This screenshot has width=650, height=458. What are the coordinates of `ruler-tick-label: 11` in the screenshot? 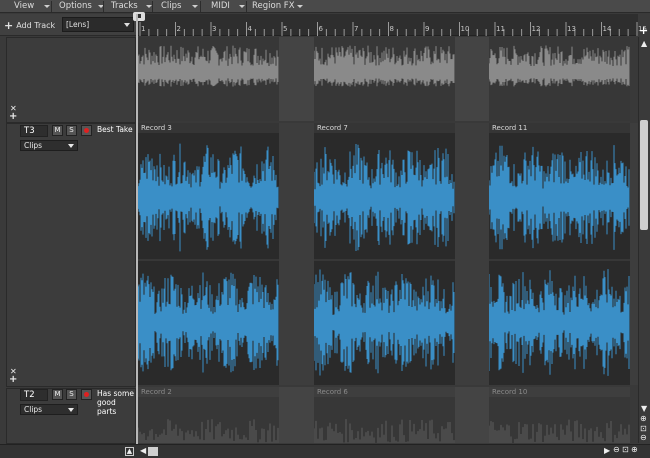 It's located at (500, 29).